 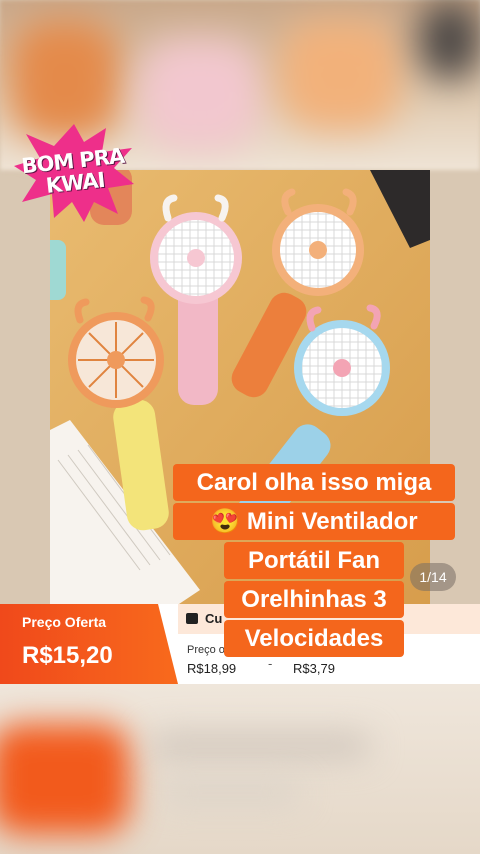 I want to click on caption-line-3: Portátil Fan, so click(x=314, y=560).